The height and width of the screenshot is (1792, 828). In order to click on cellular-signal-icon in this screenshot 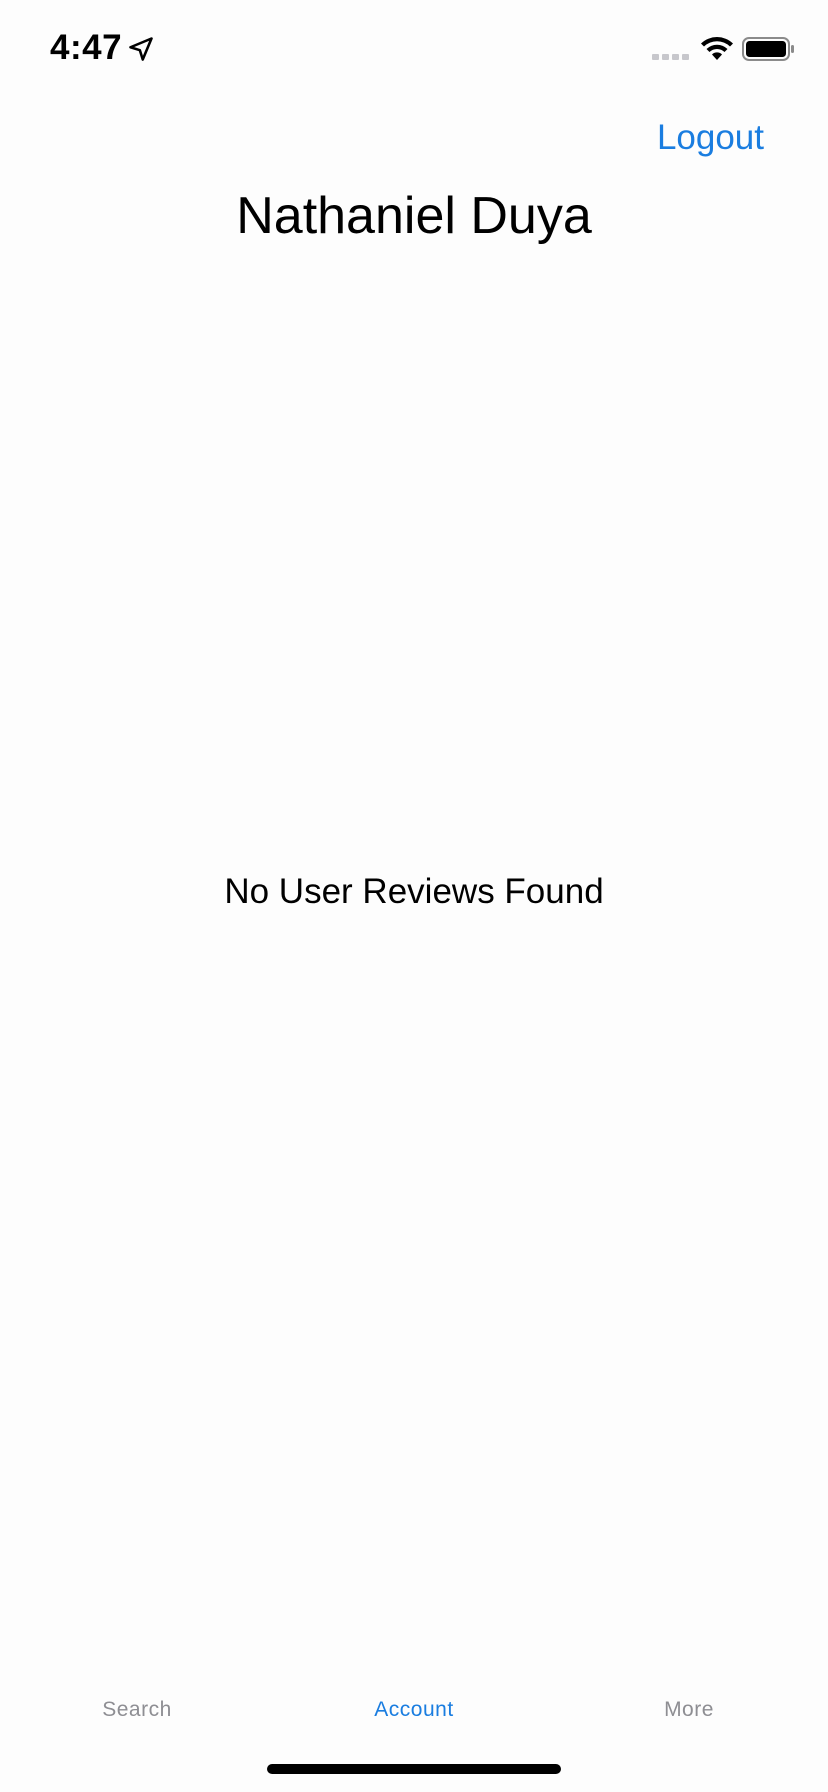, I will do `click(670, 57)`.